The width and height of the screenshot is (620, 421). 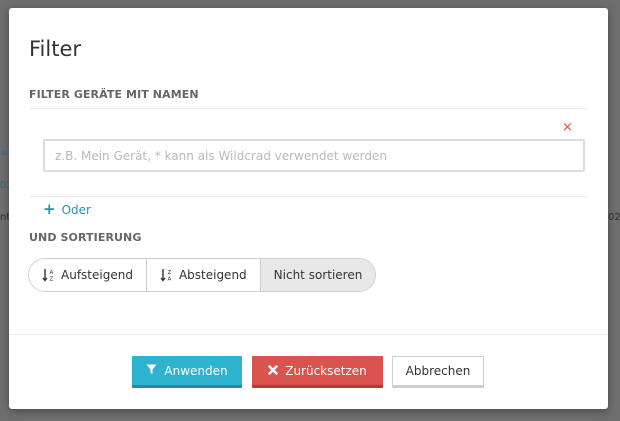 I want to click on reset-button: Zurücksetzen, so click(x=317, y=372).